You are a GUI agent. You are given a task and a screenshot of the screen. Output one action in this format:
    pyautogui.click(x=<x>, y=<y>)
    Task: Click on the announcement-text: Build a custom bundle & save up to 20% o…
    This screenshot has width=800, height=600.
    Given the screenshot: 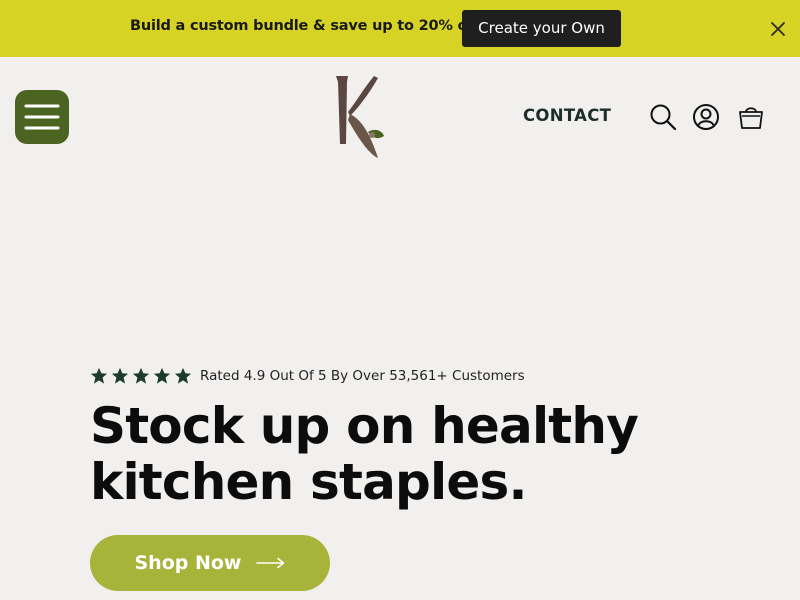 What is the action you would take?
    pyautogui.click(x=305, y=26)
    